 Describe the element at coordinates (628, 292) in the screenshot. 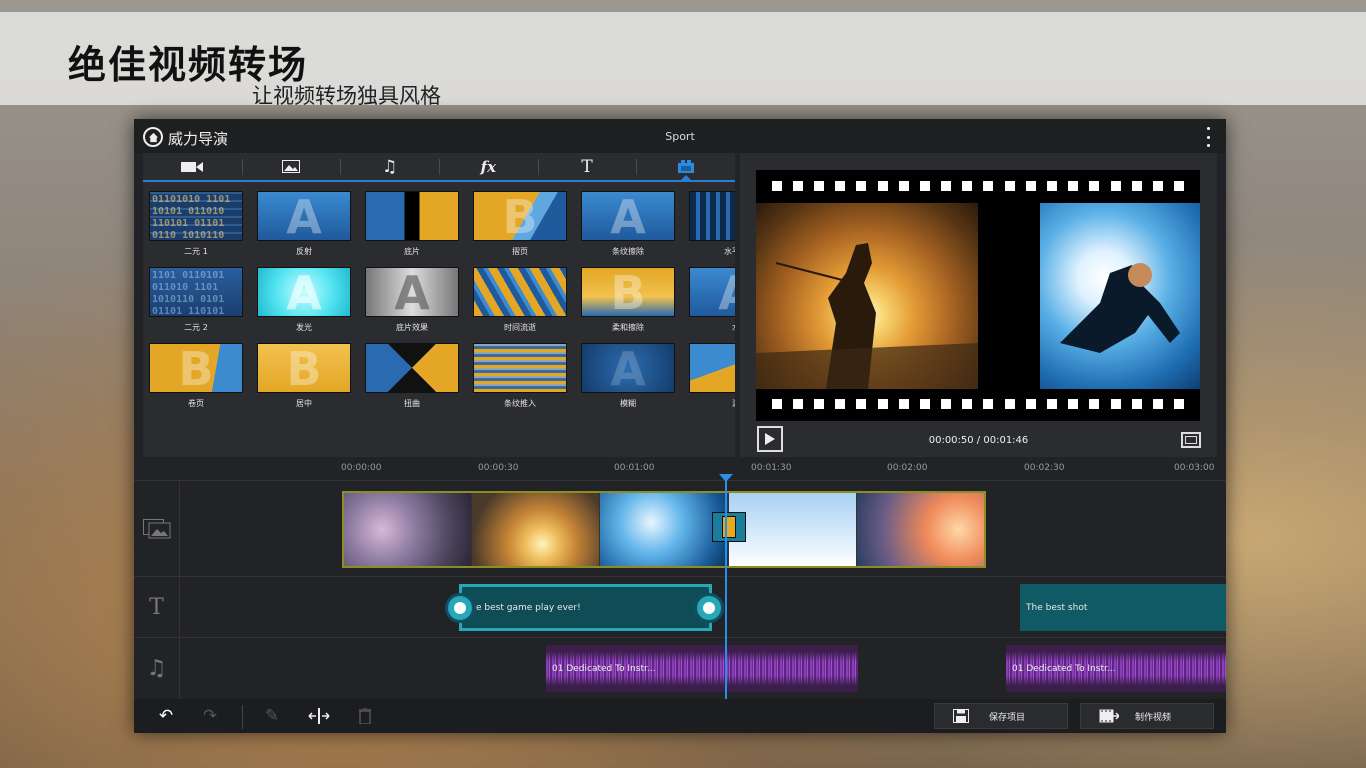

I see `soft-wipe-thumb: B` at that location.